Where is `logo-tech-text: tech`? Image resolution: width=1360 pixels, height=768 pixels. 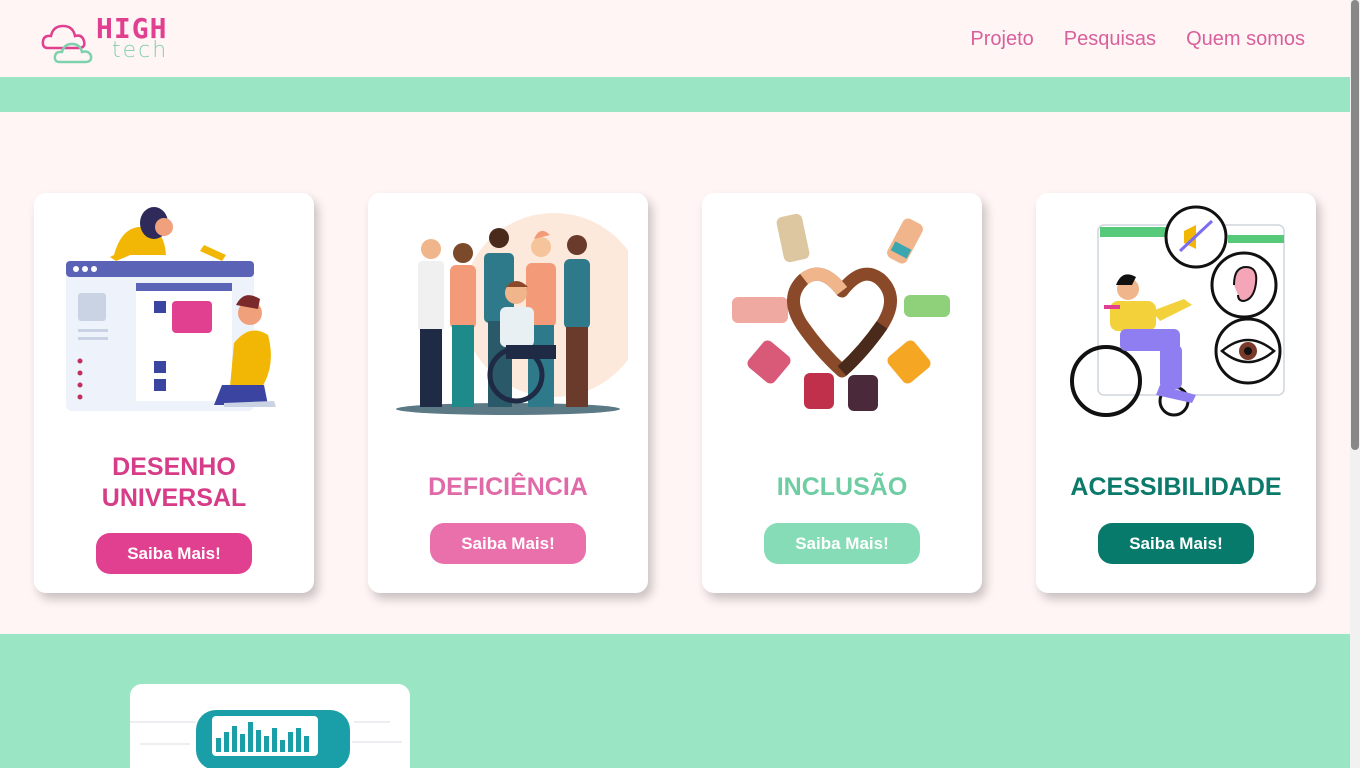 logo-tech-text: tech is located at coordinates (140, 50).